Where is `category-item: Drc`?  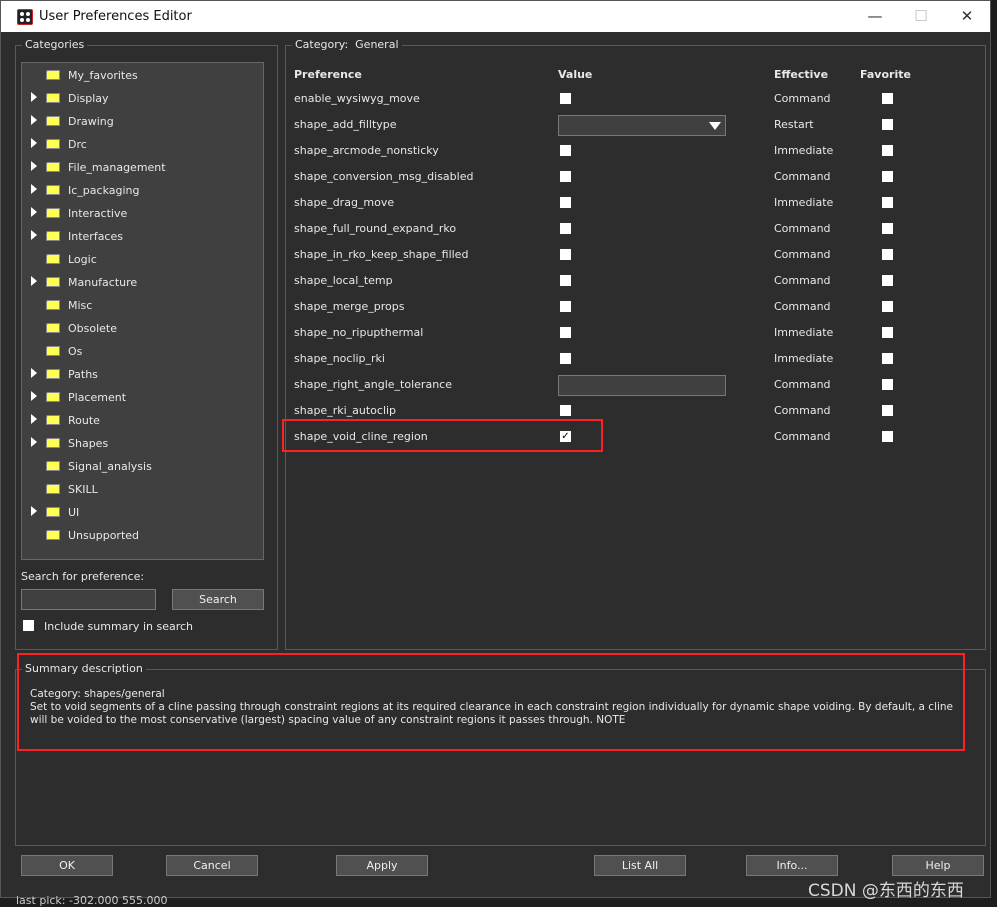
category-item: Drc is located at coordinates (142, 144).